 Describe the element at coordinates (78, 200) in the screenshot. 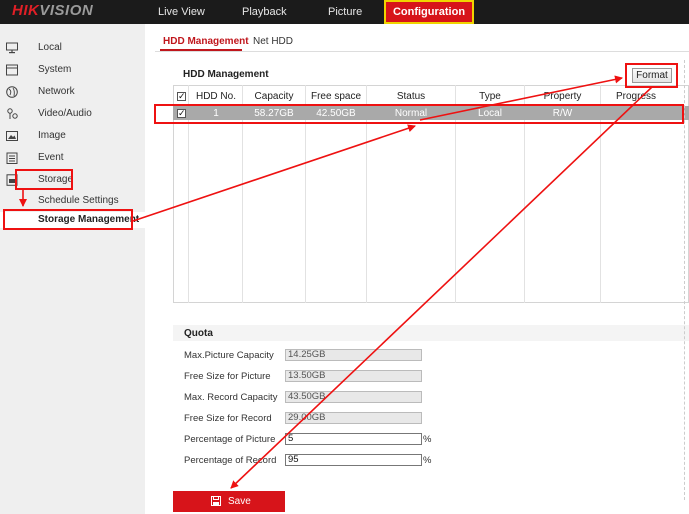

I see `sidebar-subitem-label: Schedule Settings` at that location.